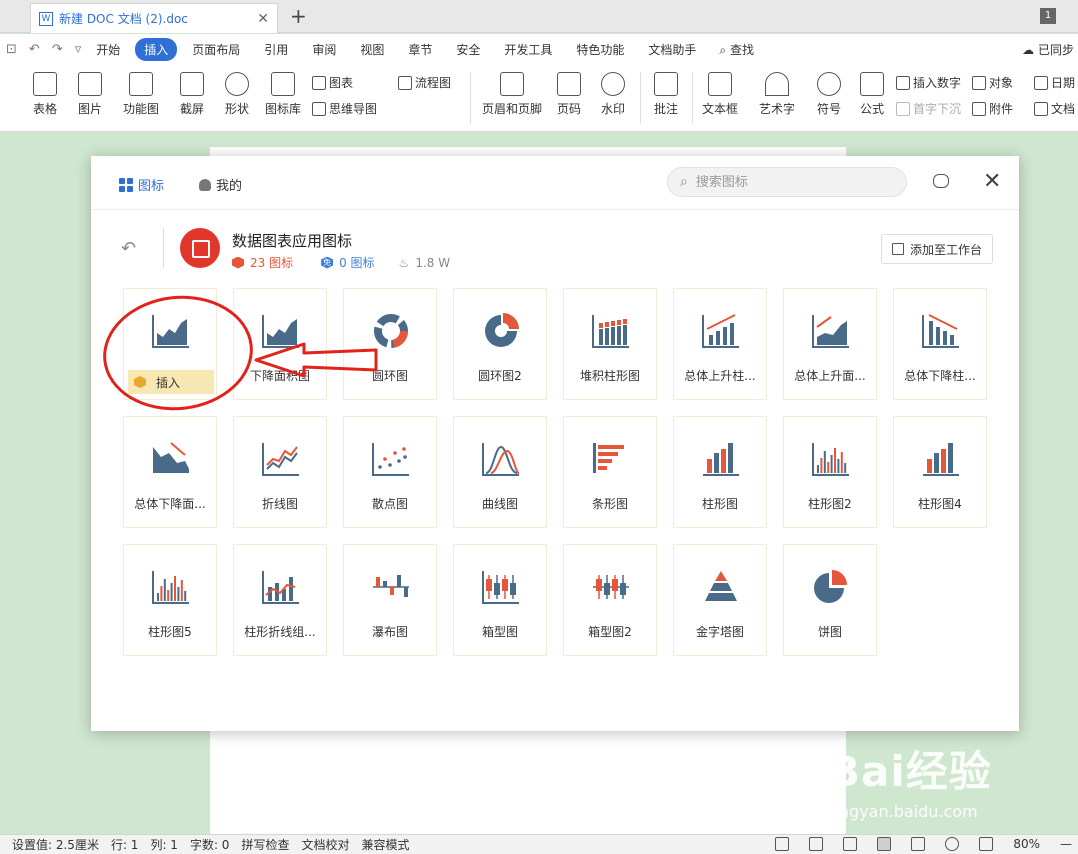 This screenshot has width=1078, height=854. What do you see at coordinates (324, 49) in the screenshot?
I see `menu-review: 审阅` at bounding box center [324, 49].